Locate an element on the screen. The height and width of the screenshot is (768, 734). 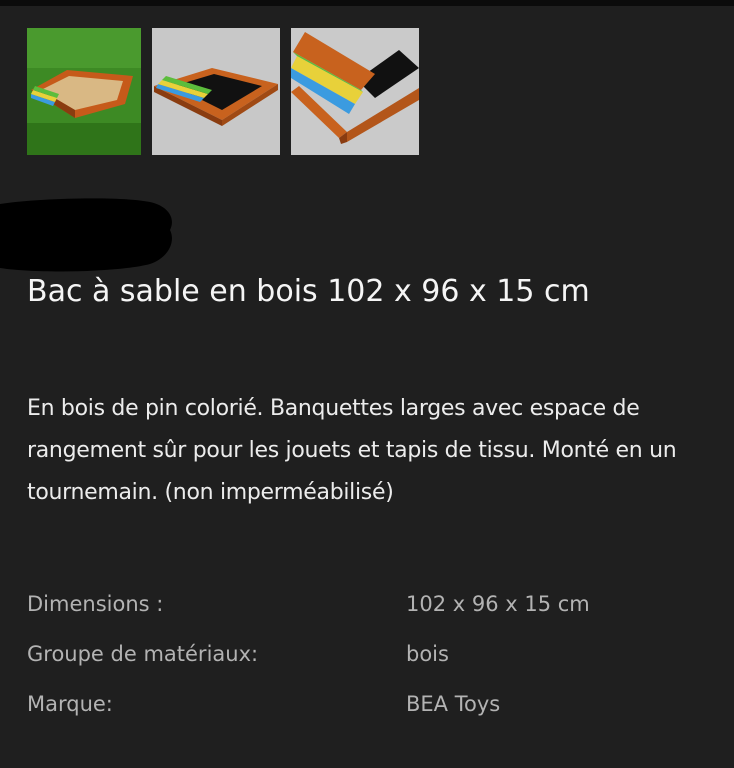
spec-row-material: Groupe de matériaux: bois is located at coordinates (367, 660).